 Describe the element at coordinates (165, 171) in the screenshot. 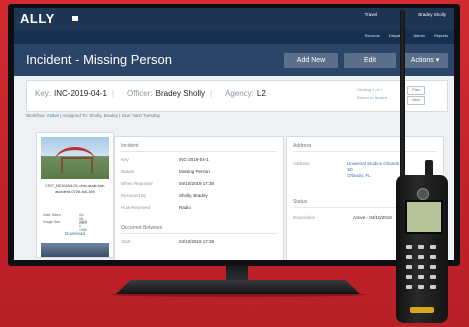

I see `incident-row: Nature Missing Person` at that location.